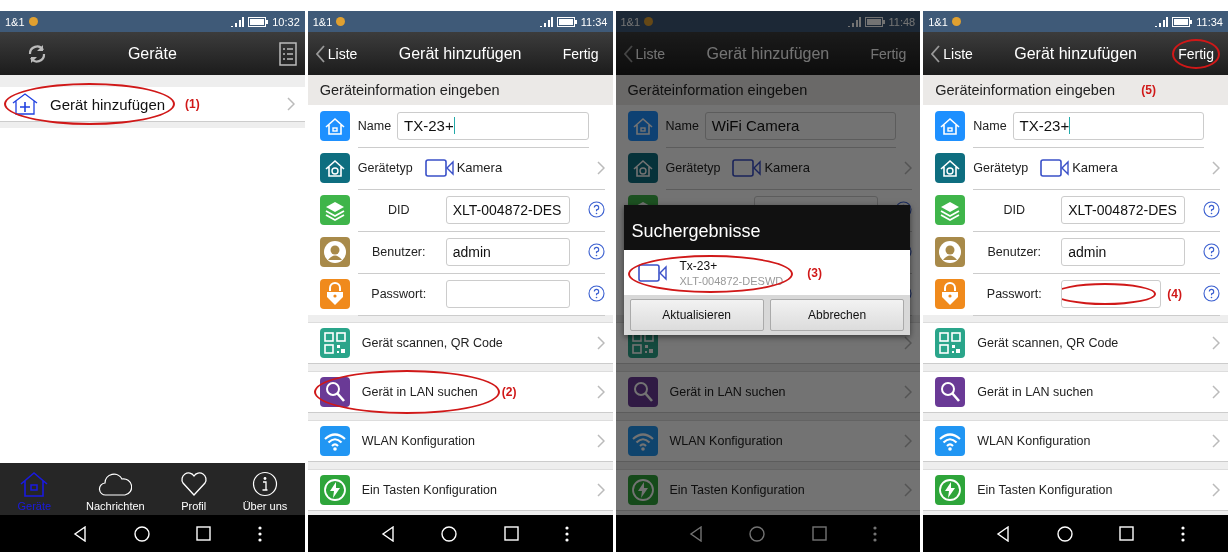 The image size is (1228, 552). Describe the element at coordinates (950, 392) in the screenshot. I see `search-icon` at that location.